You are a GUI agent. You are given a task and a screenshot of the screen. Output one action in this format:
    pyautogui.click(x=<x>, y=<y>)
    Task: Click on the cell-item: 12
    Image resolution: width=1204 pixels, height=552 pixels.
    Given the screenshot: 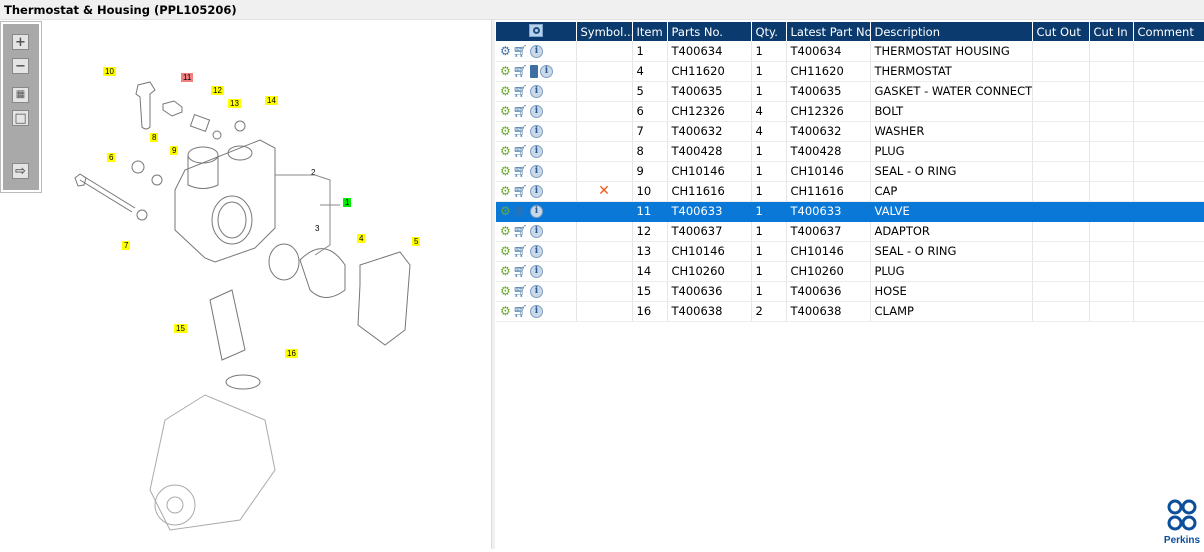 What is the action you would take?
    pyautogui.click(x=650, y=231)
    